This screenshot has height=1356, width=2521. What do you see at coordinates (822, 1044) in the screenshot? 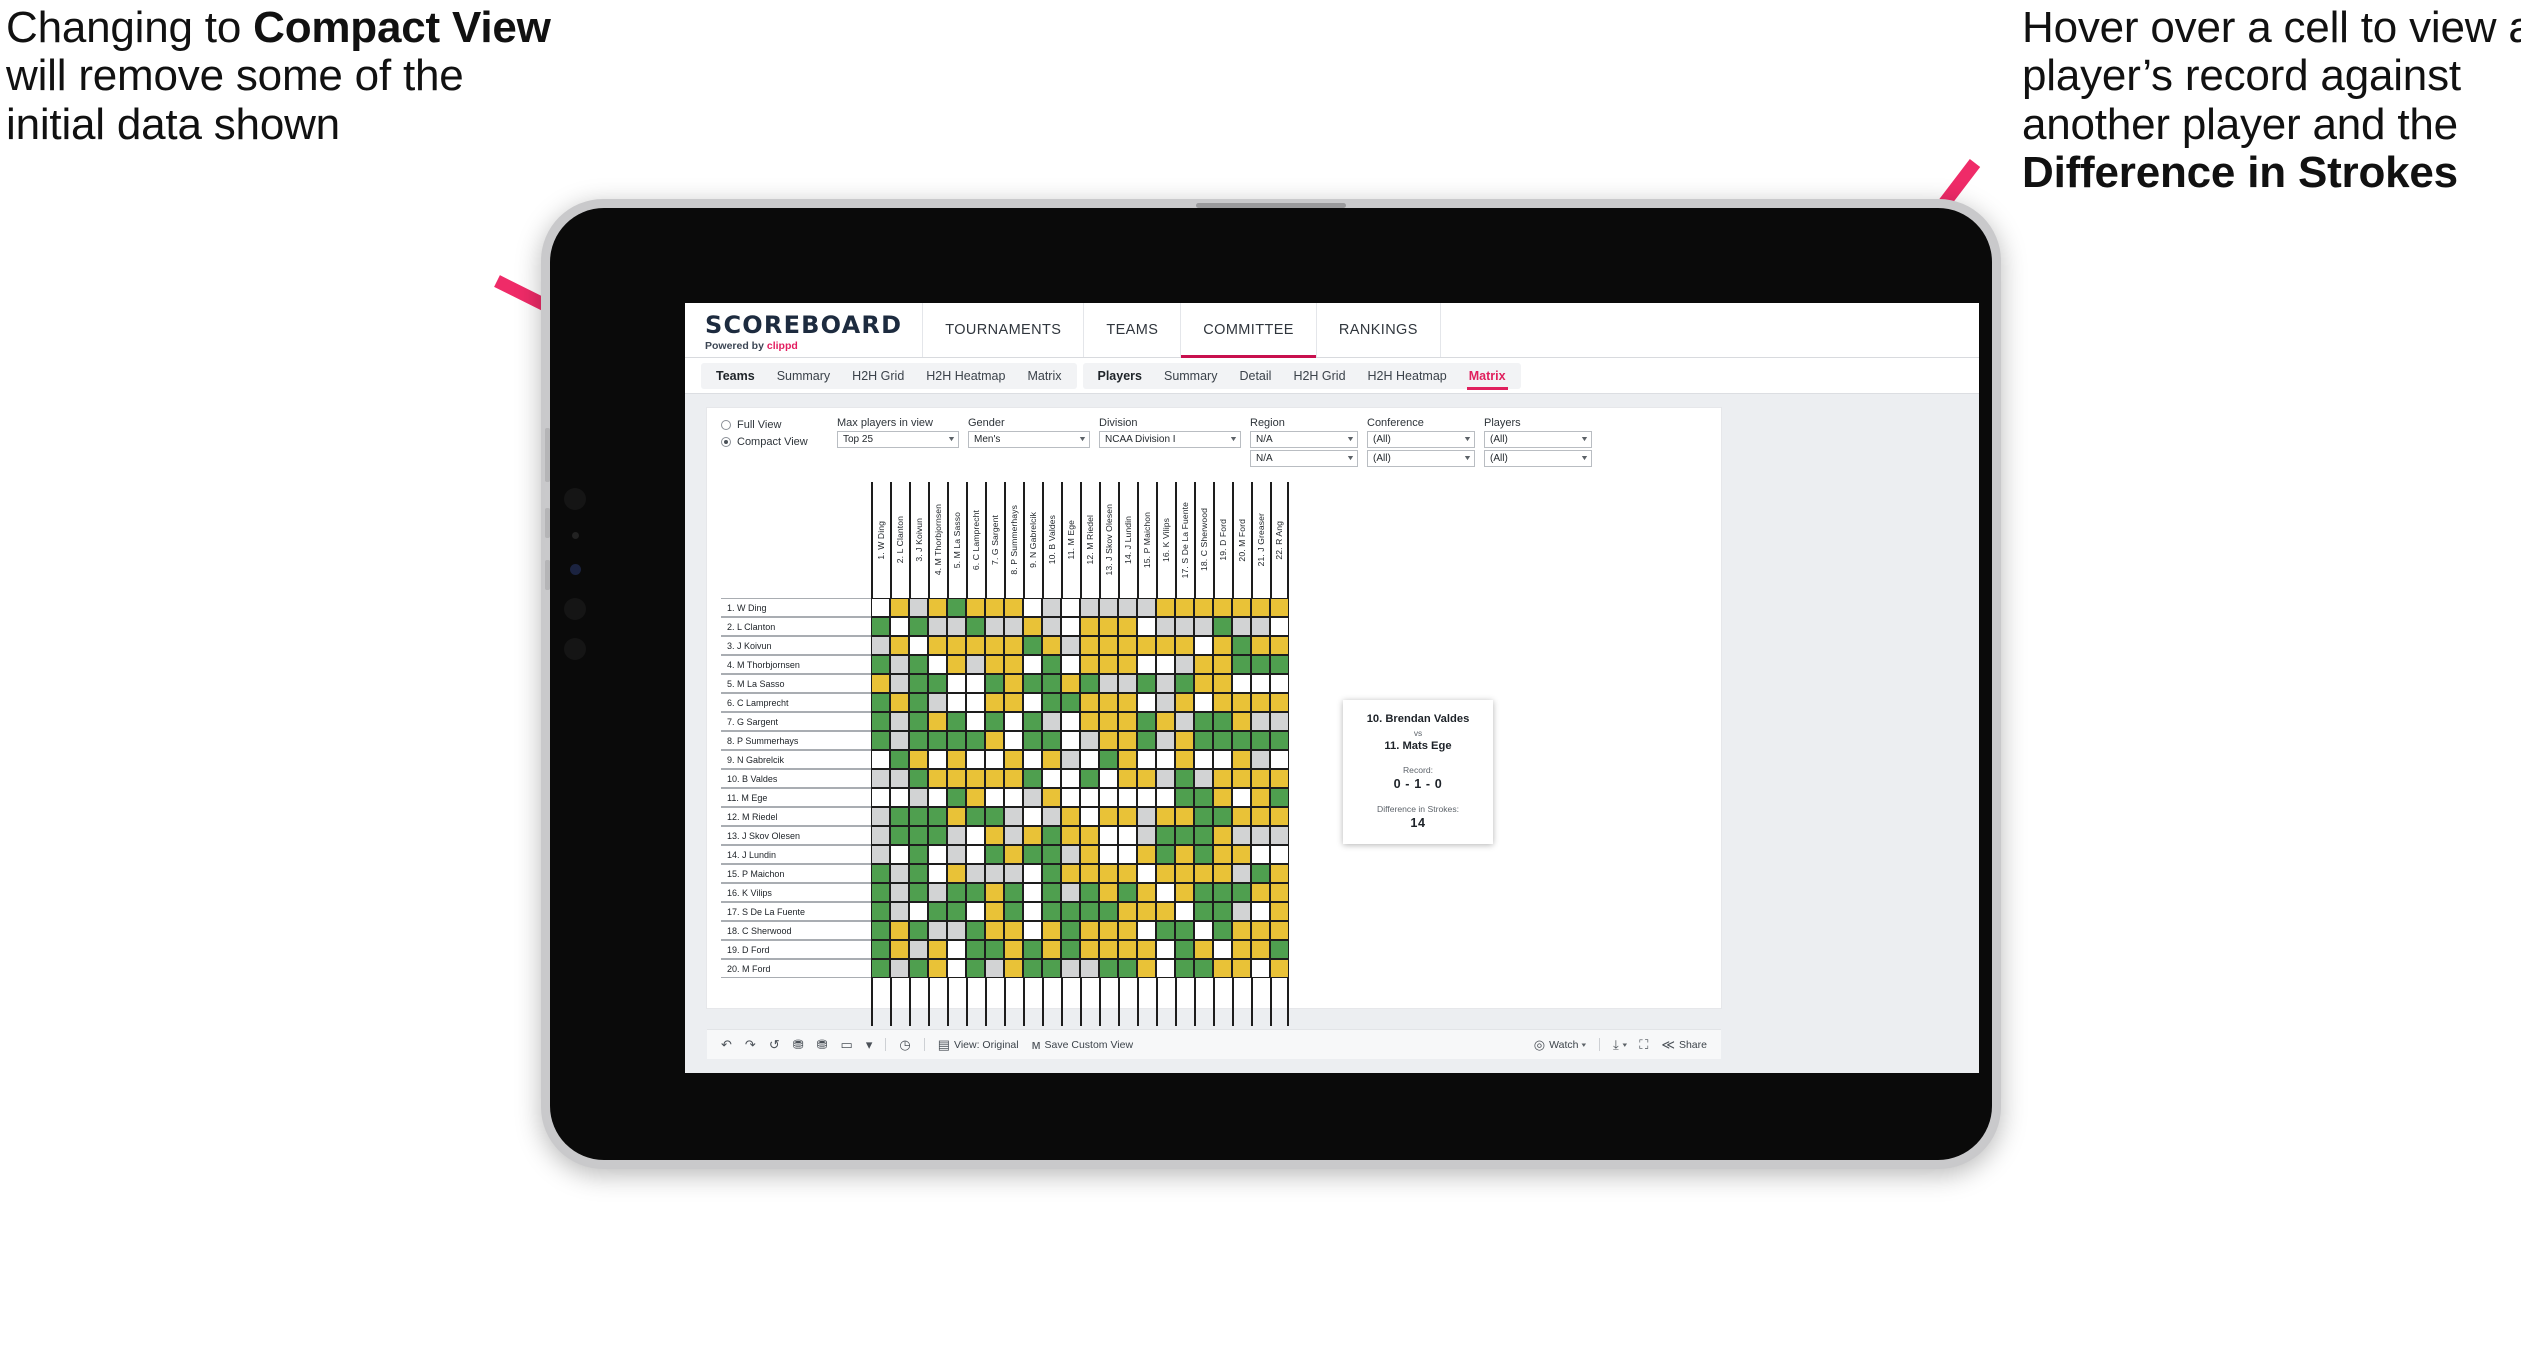
I see `pause-updates-icon: ⛃` at bounding box center [822, 1044].